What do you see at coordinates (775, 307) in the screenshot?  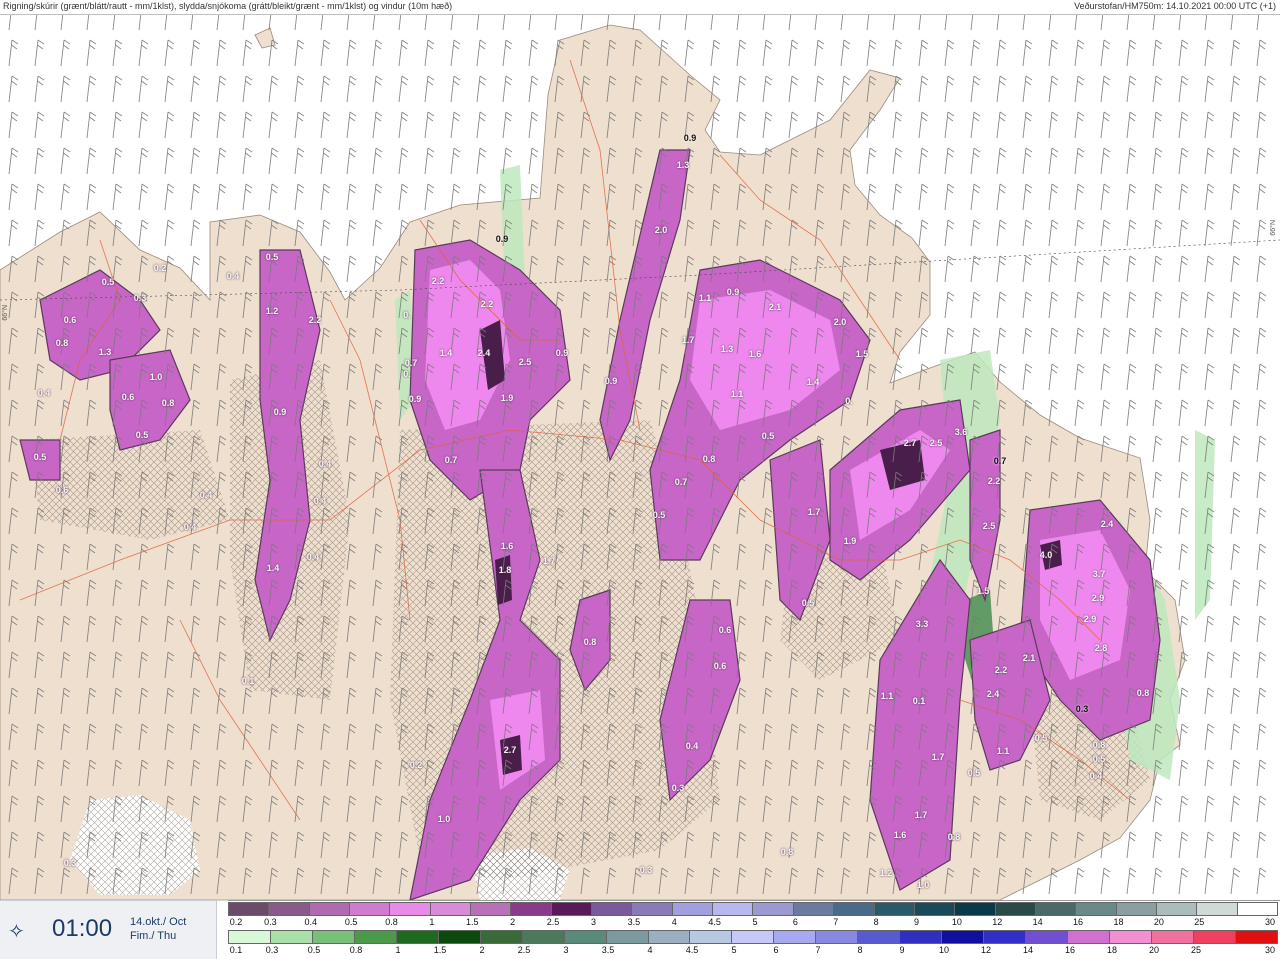 I see `precip-value-label: 2.1` at bounding box center [775, 307].